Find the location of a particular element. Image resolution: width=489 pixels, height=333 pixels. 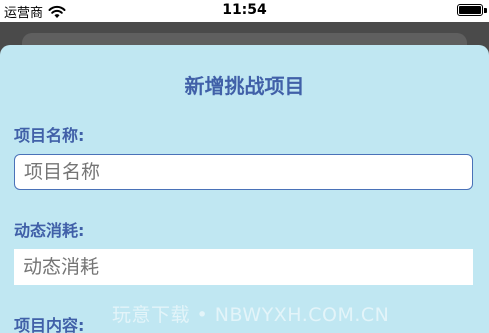

battery-icon is located at coordinates (470, 10).